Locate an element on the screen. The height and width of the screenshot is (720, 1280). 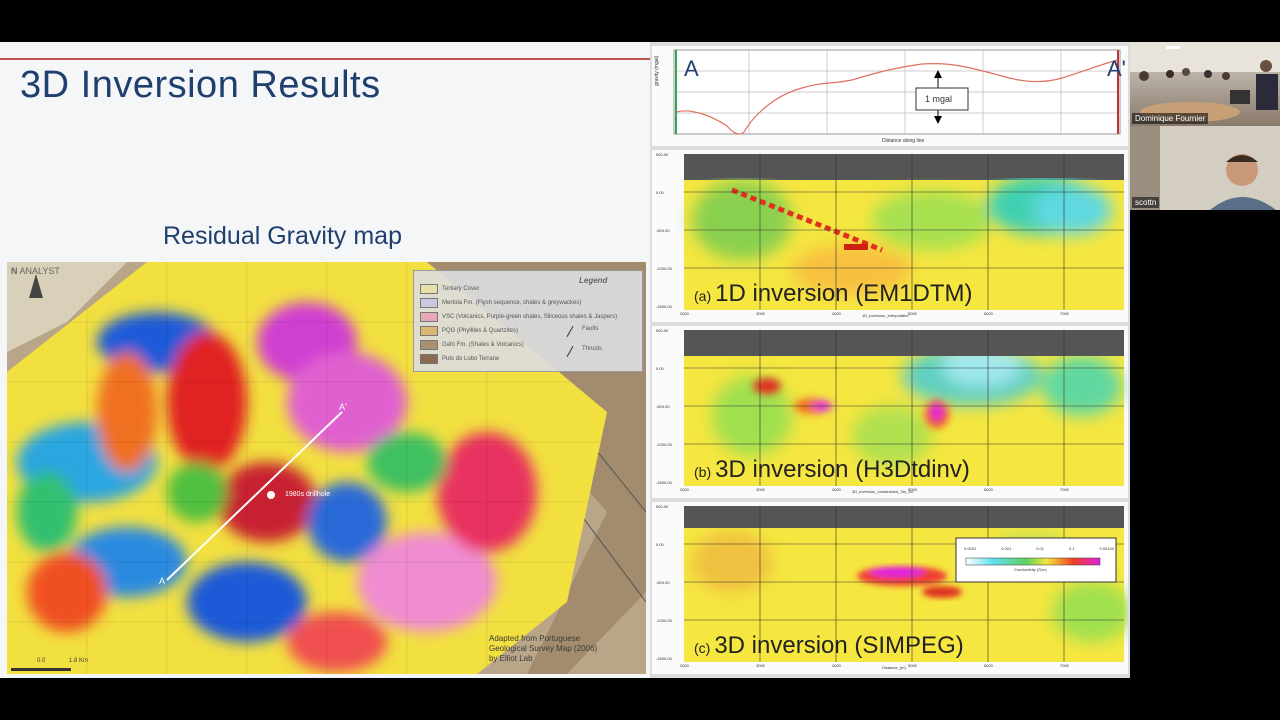
profile-y-axis-label: gravity (mgal) is located at coordinates (657, 70).